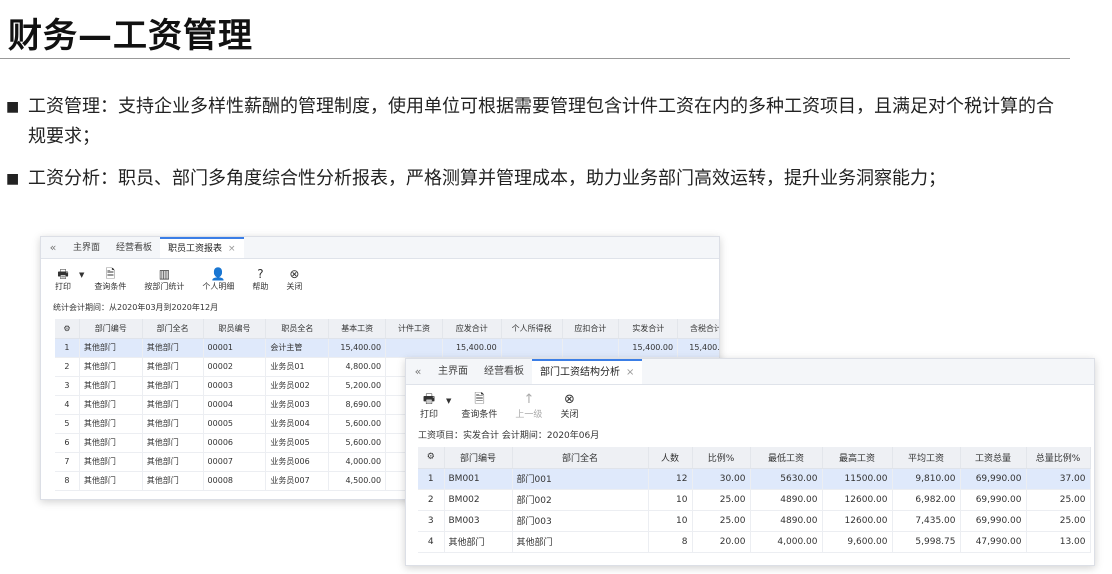  Describe the element at coordinates (67, 443) in the screenshot. I see `row-index: 6` at that location.